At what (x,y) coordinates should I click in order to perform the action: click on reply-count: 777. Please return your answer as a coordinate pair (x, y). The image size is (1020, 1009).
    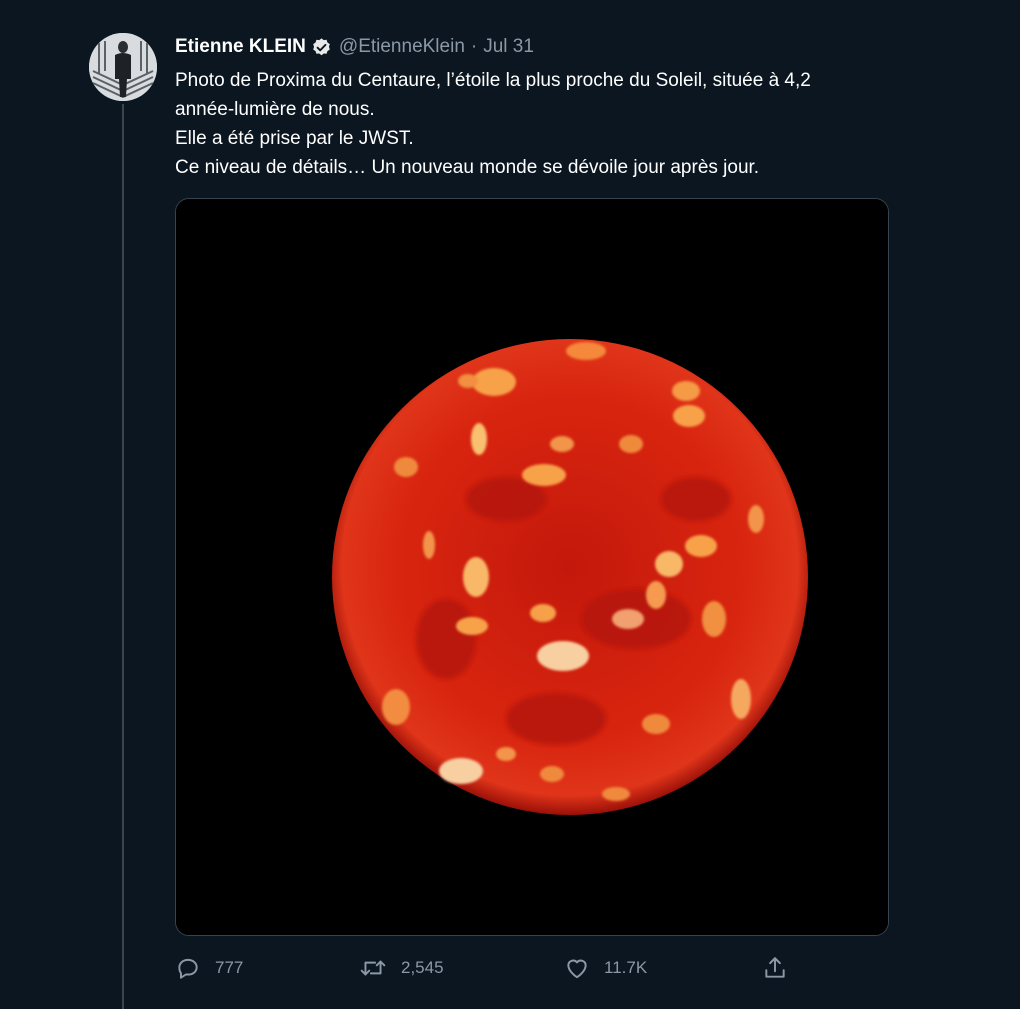
    Looking at the image, I should click on (229, 967).